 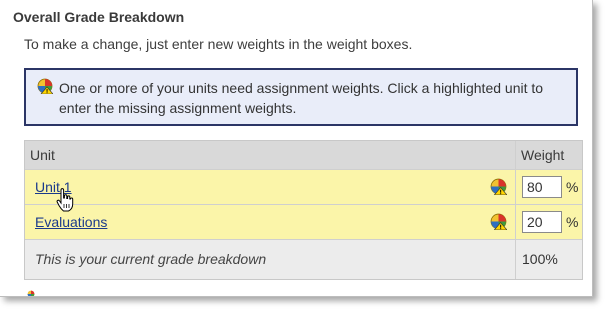 I want to click on hand-cursor-icon, so click(x=65, y=200).